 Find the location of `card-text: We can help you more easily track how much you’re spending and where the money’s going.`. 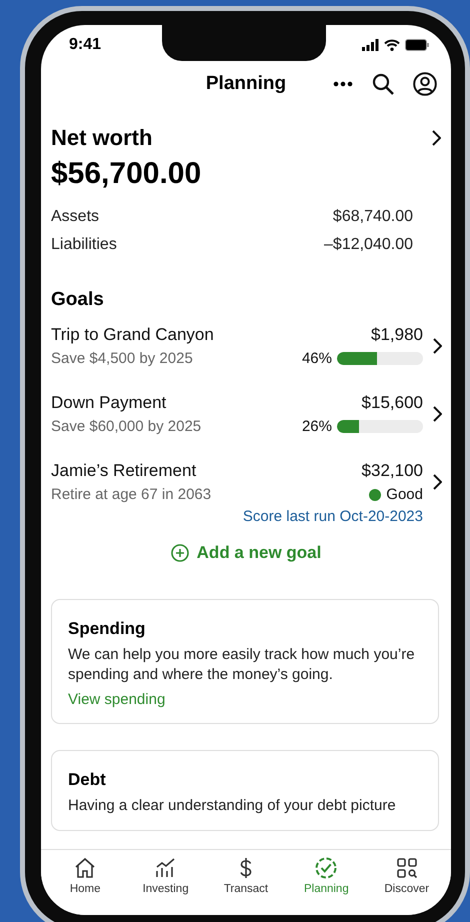

card-text: We can help you more easily track how much you’re spending and where the money’s going. is located at coordinates (242, 665).